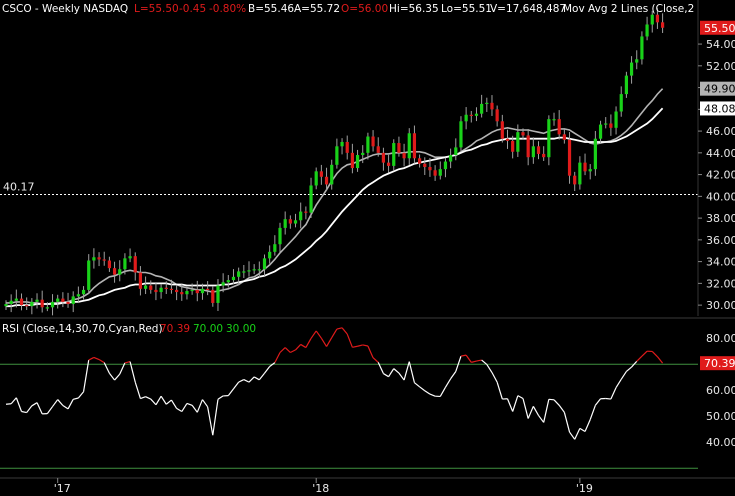 Image resolution: width=735 pixels, height=496 pixels. I want to click on price-tag: 48.08, so click(717, 108).